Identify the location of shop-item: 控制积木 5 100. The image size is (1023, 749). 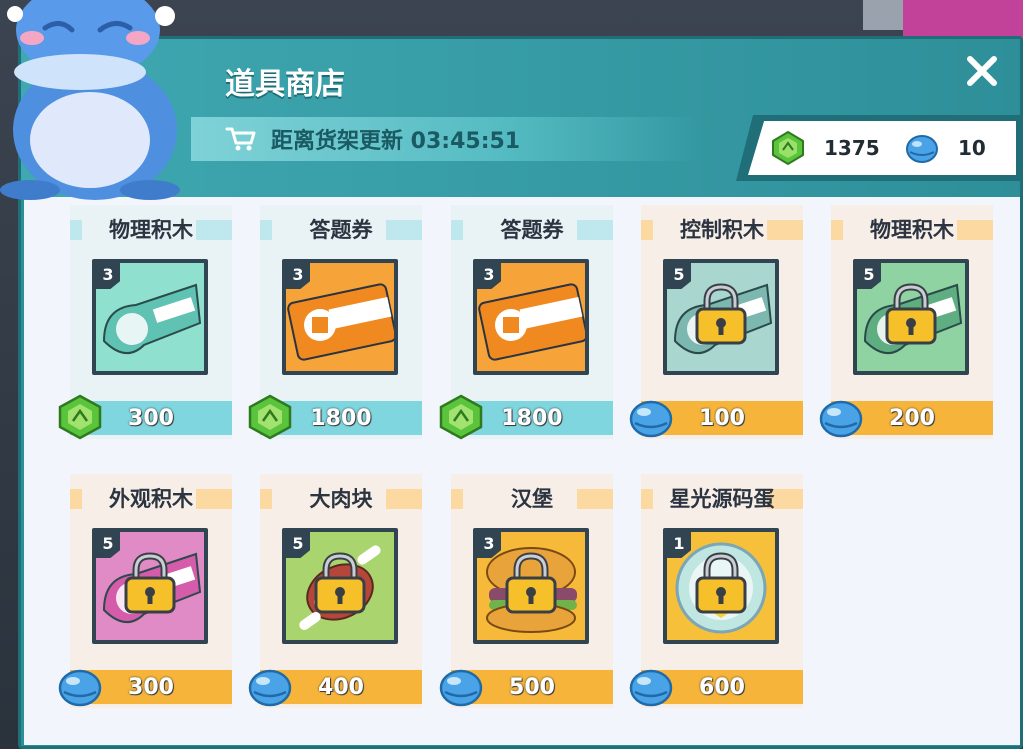
(716, 322).